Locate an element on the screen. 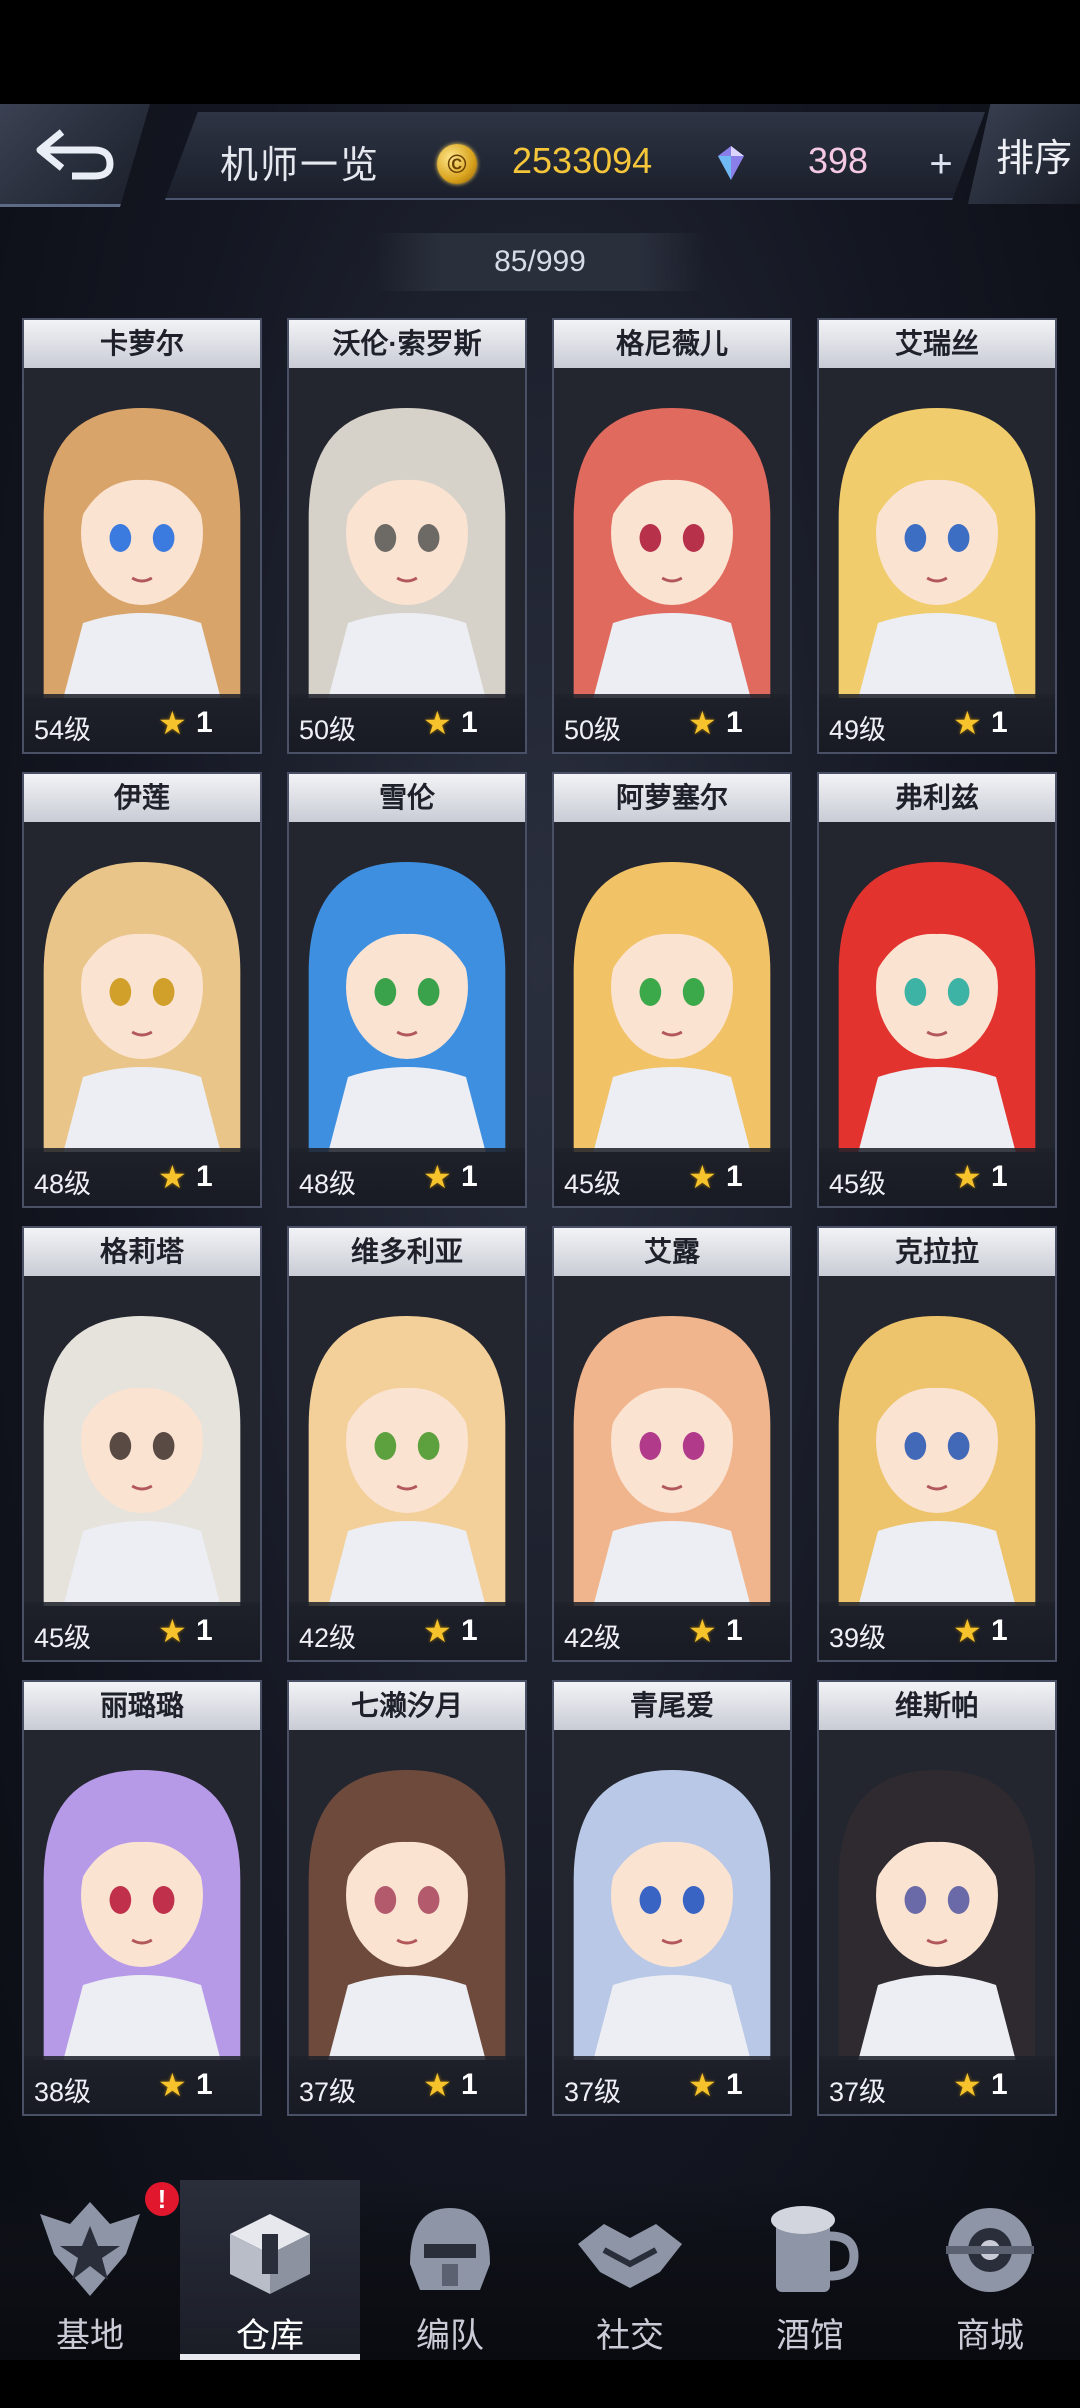  pilot-name: 沃伦·索罗斯 is located at coordinates (407, 344).